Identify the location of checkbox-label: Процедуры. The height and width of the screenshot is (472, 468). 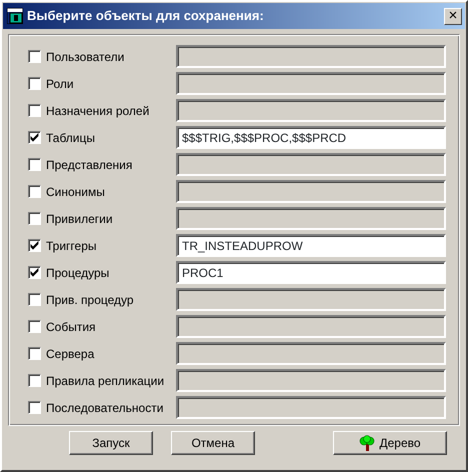
(77, 273).